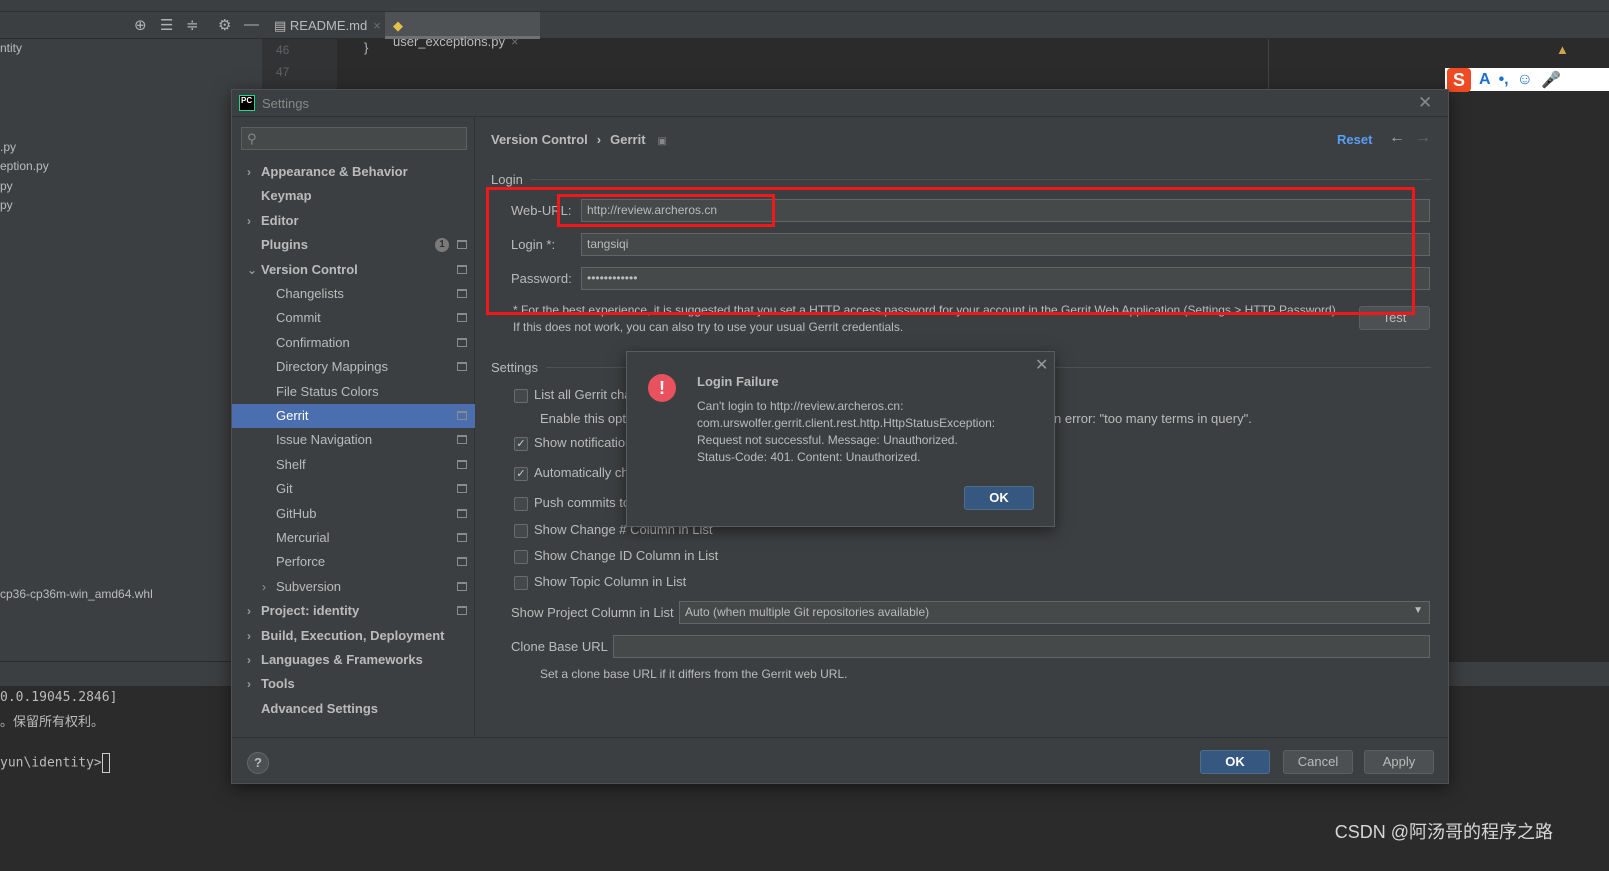 The image size is (1609, 871). I want to click on collapse-all-icon: ≑, so click(192, 25).